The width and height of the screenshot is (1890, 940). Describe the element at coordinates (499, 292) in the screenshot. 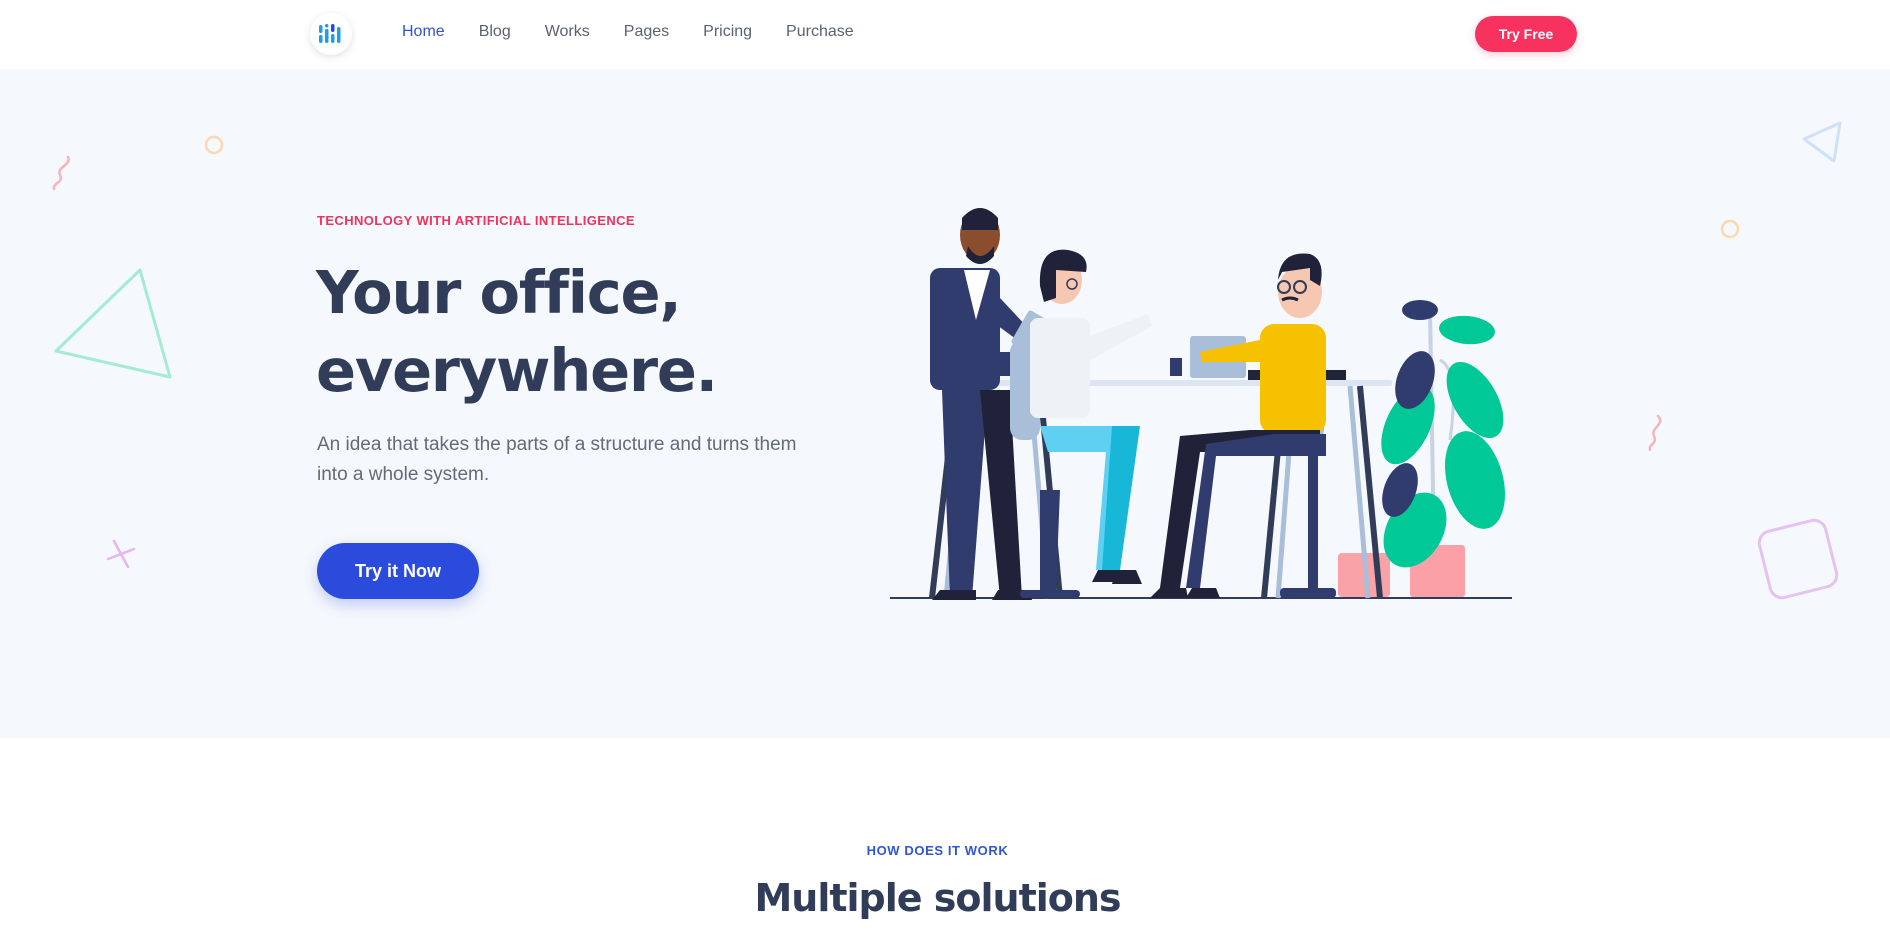

I see `hero-title-line1: Your office,` at that location.